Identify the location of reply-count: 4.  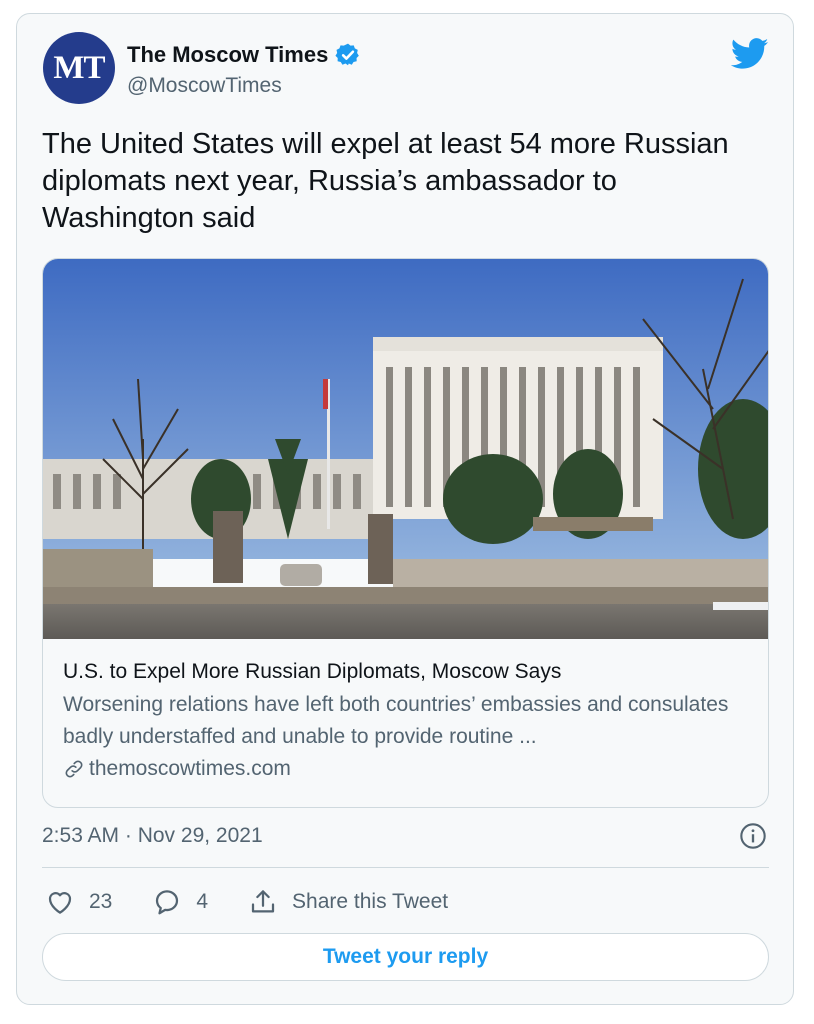
(202, 901).